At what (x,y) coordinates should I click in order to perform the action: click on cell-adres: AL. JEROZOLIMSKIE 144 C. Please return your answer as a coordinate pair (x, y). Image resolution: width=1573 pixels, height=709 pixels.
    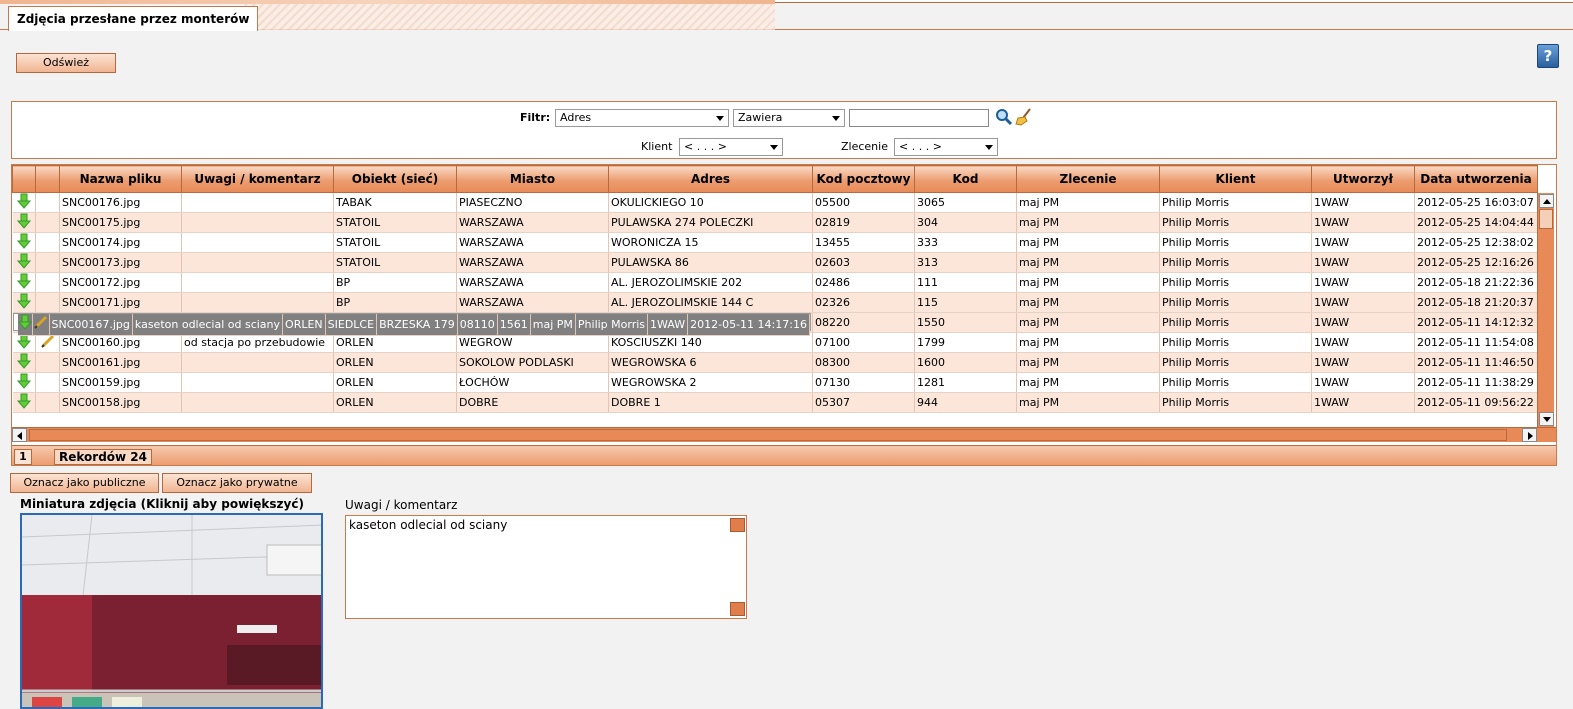
    Looking at the image, I should click on (710, 302).